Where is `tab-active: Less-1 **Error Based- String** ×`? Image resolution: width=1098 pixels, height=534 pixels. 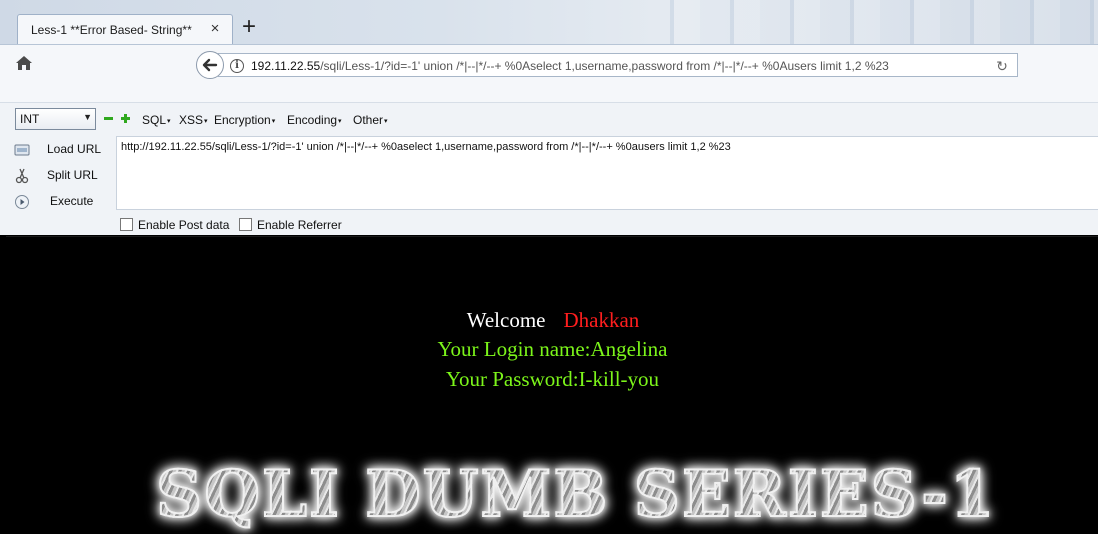
tab-active: Less-1 **Error Based- String** × is located at coordinates (125, 29).